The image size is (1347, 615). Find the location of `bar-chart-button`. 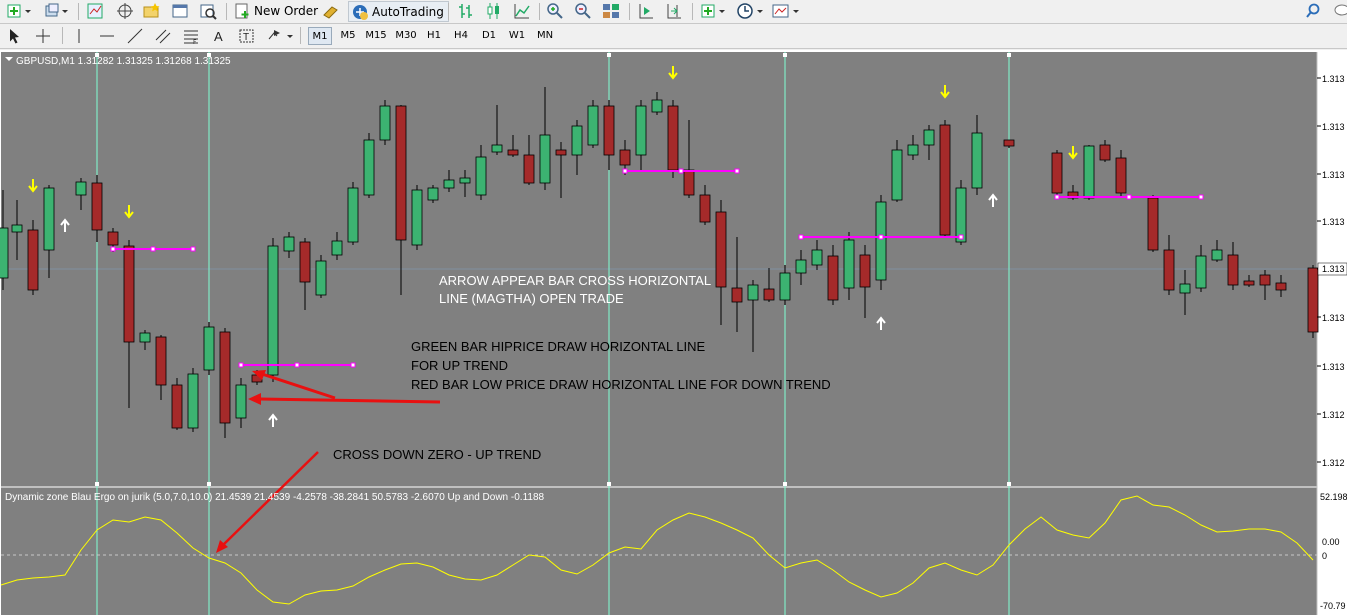

bar-chart-button is located at coordinates (466, 11).